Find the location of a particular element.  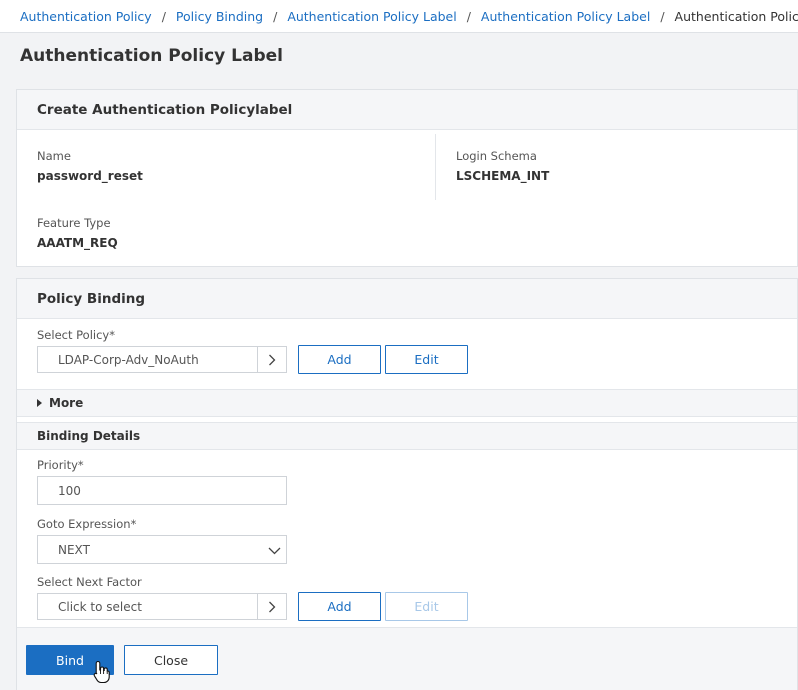

column-divider is located at coordinates (435, 167).